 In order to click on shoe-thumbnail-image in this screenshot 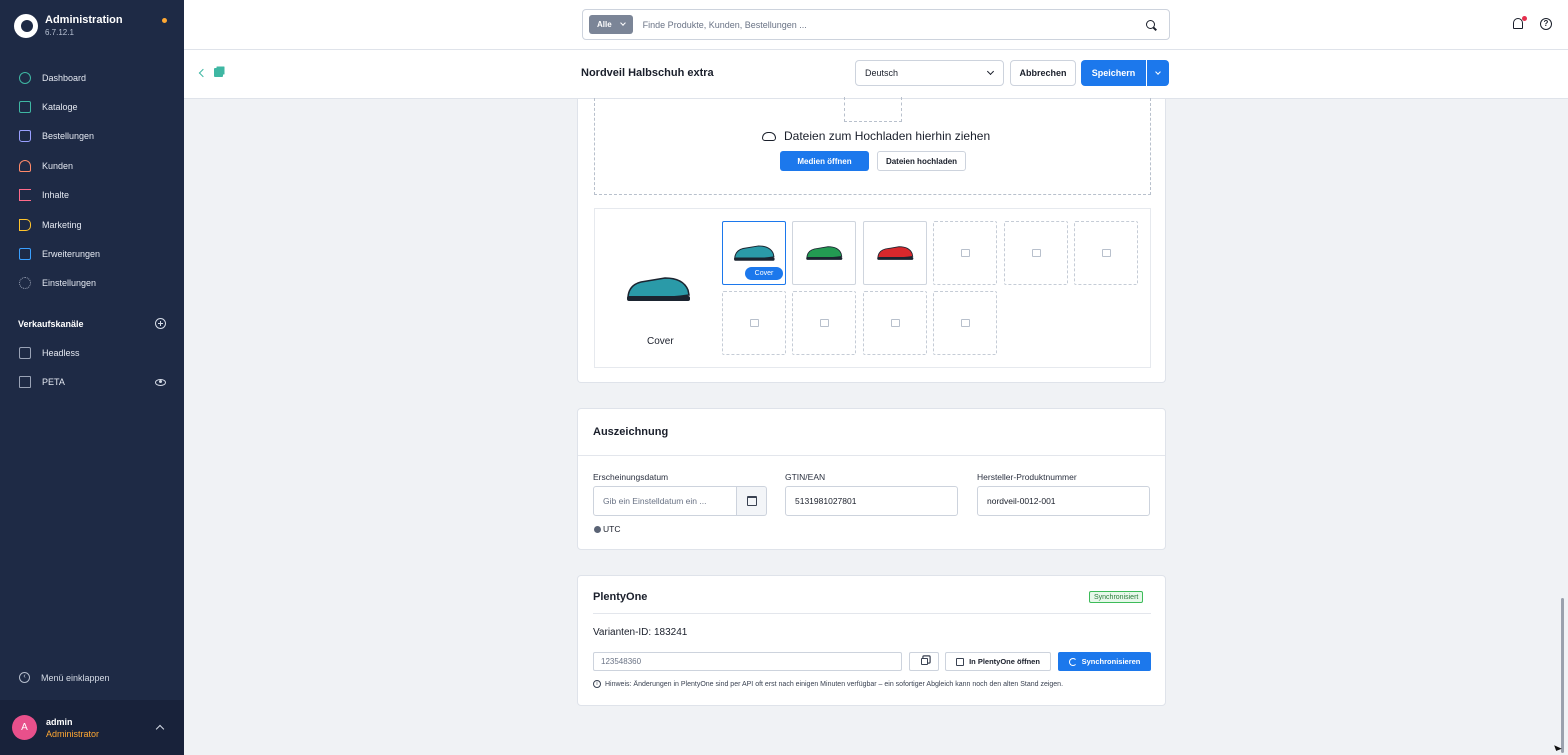, I will do `click(895, 253)`.